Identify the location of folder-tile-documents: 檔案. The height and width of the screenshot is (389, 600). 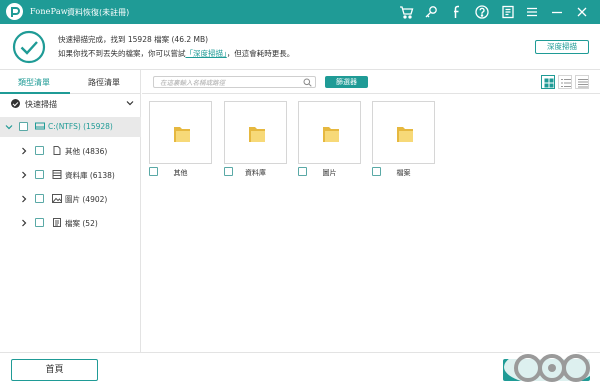
(403, 147).